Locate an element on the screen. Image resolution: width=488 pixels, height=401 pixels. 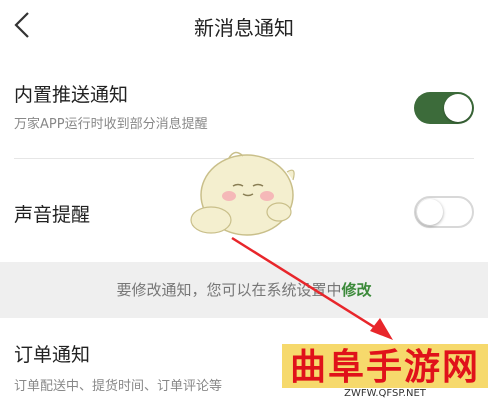
sound-alert-toggle is located at coordinates (444, 212).